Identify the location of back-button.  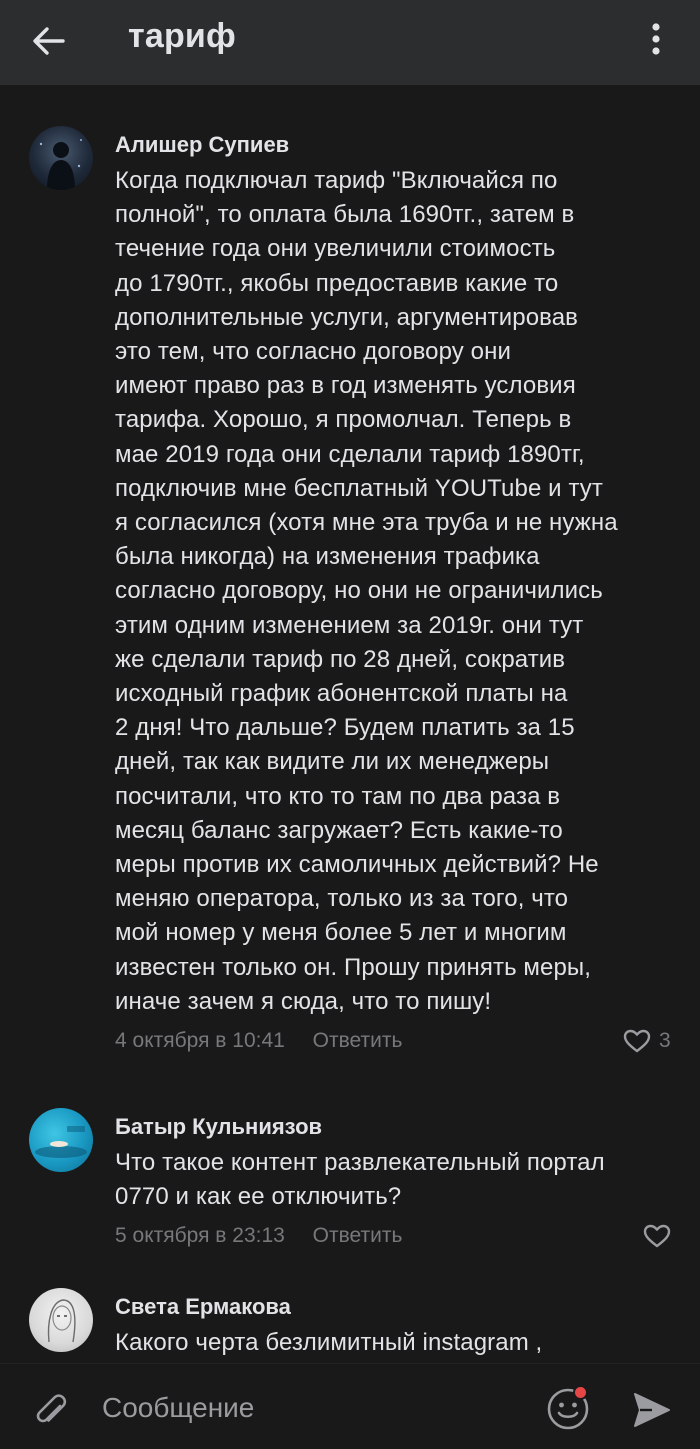
(50, 42).